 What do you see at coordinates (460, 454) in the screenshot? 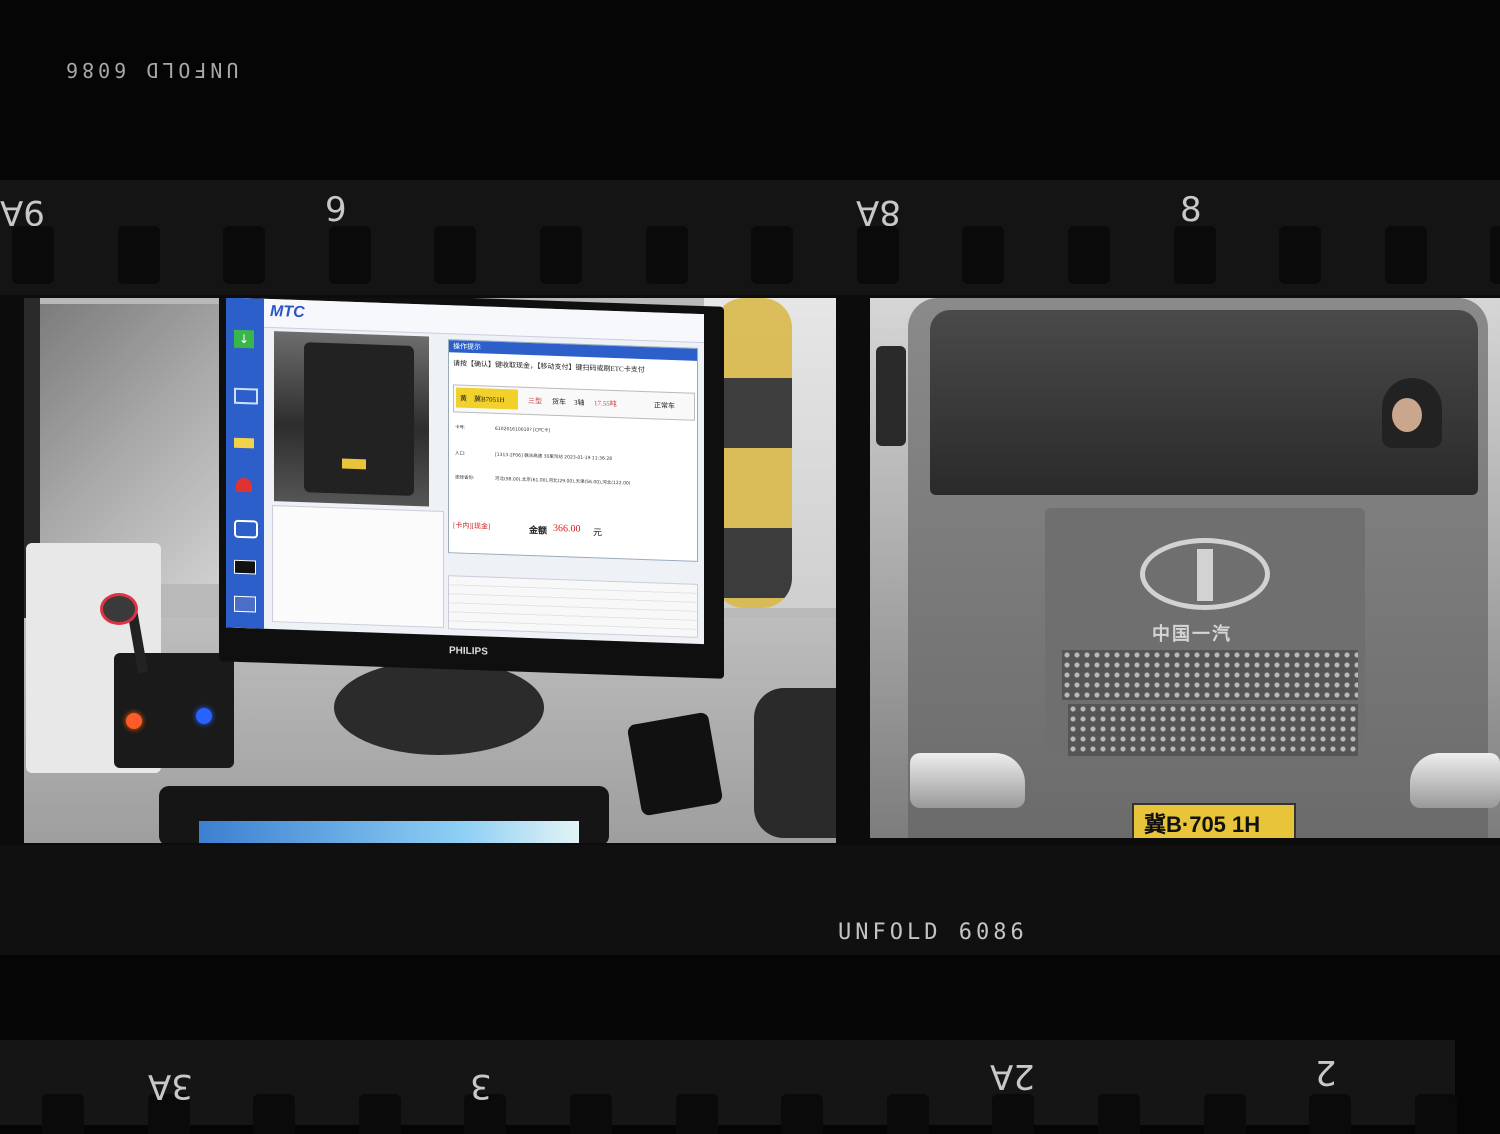
I see `entry-label: 入口:` at bounding box center [460, 454].